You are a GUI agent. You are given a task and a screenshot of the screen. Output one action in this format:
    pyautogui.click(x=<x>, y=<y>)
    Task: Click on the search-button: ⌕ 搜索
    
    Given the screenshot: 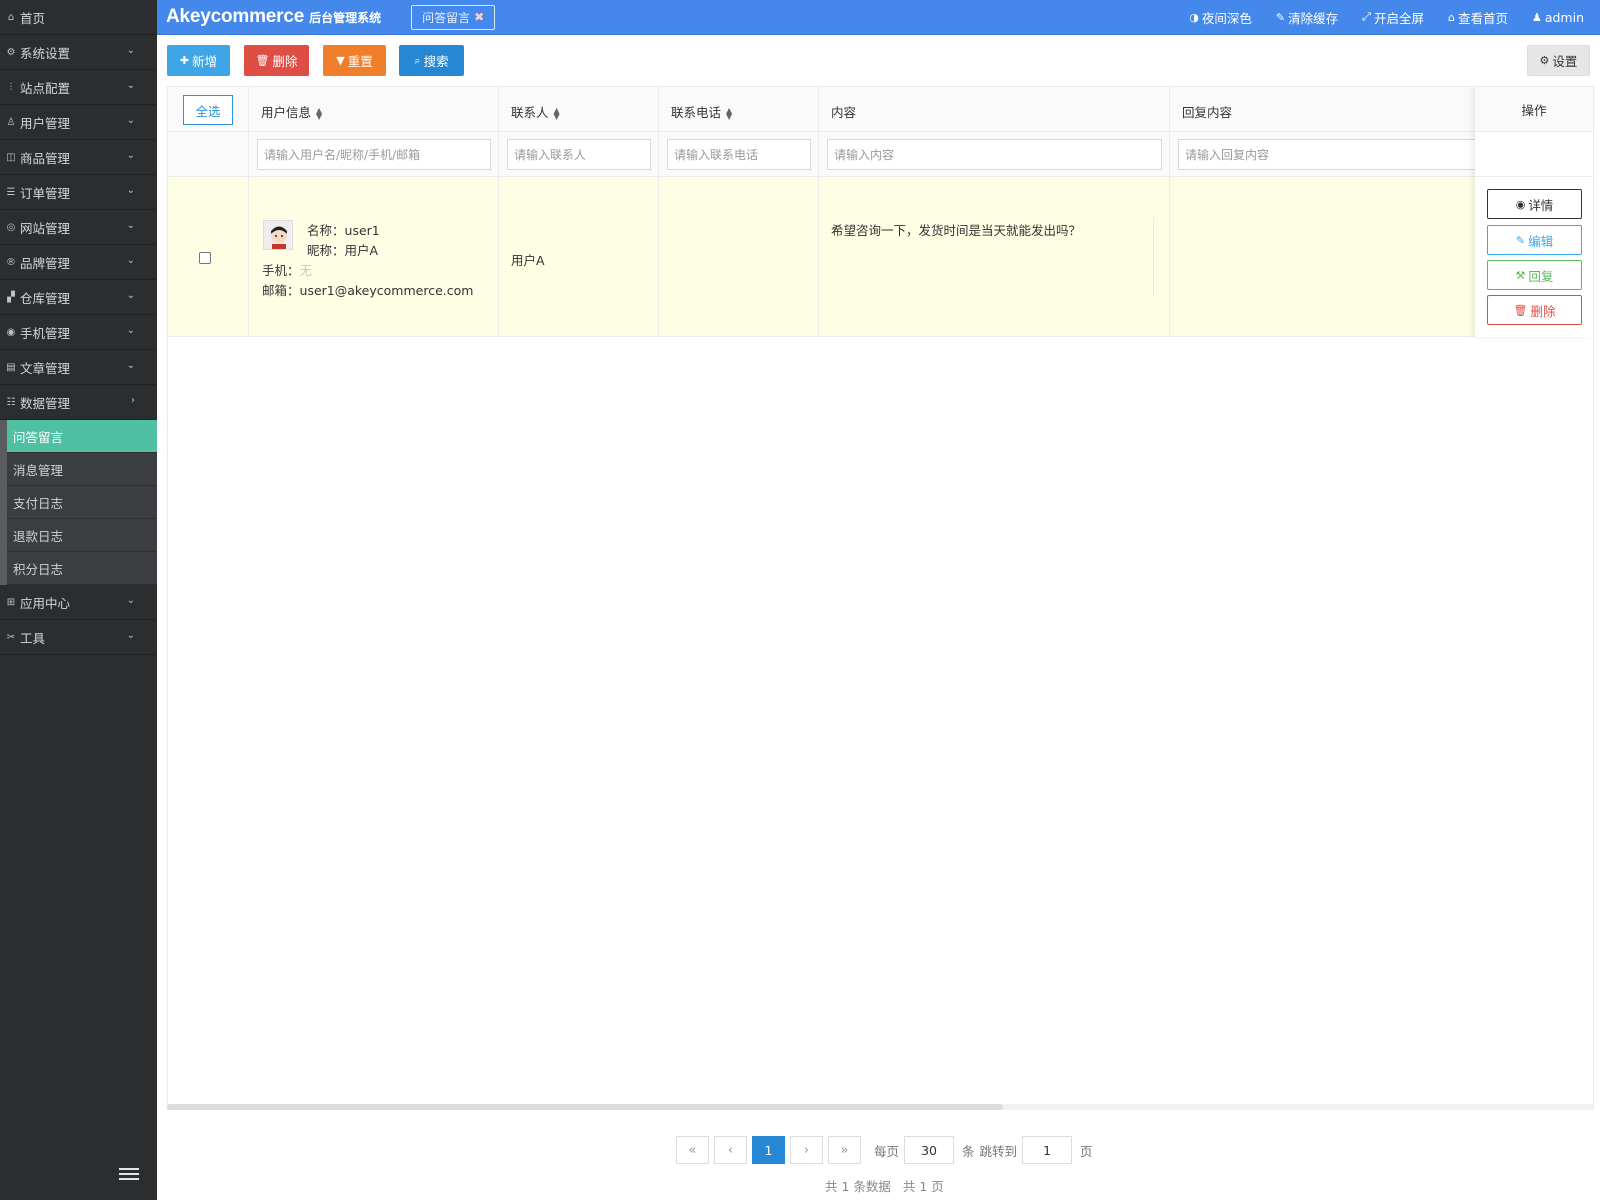 What is the action you would take?
    pyautogui.click(x=431, y=60)
    